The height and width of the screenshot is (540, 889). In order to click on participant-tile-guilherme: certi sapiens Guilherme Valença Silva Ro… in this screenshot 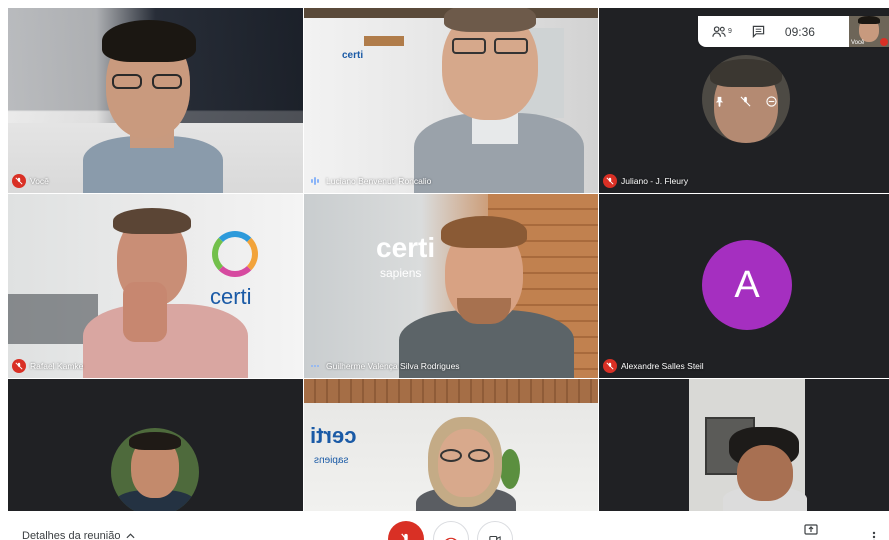, I will do `click(451, 286)`.